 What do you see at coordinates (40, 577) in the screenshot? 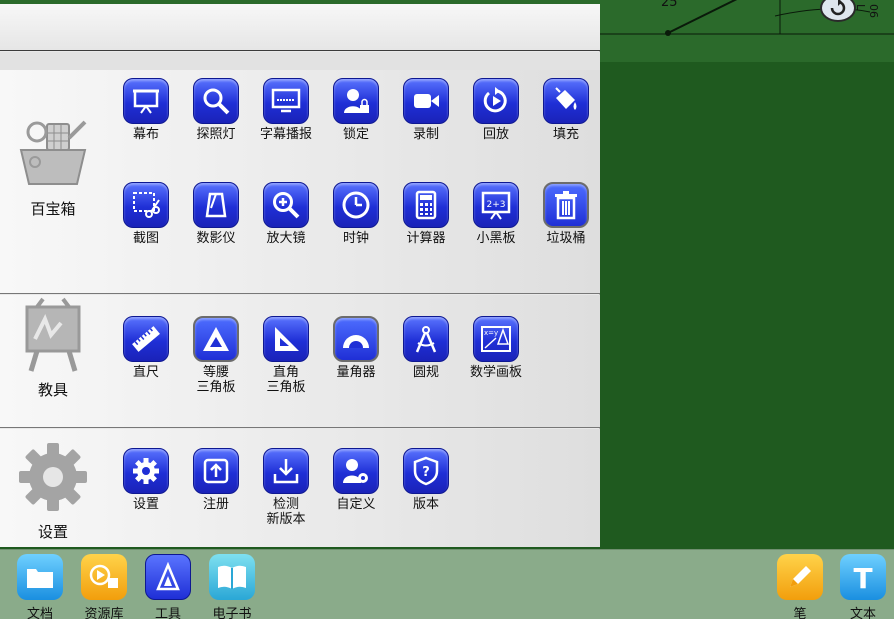
I see `folder-icon` at bounding box center [40, 577].